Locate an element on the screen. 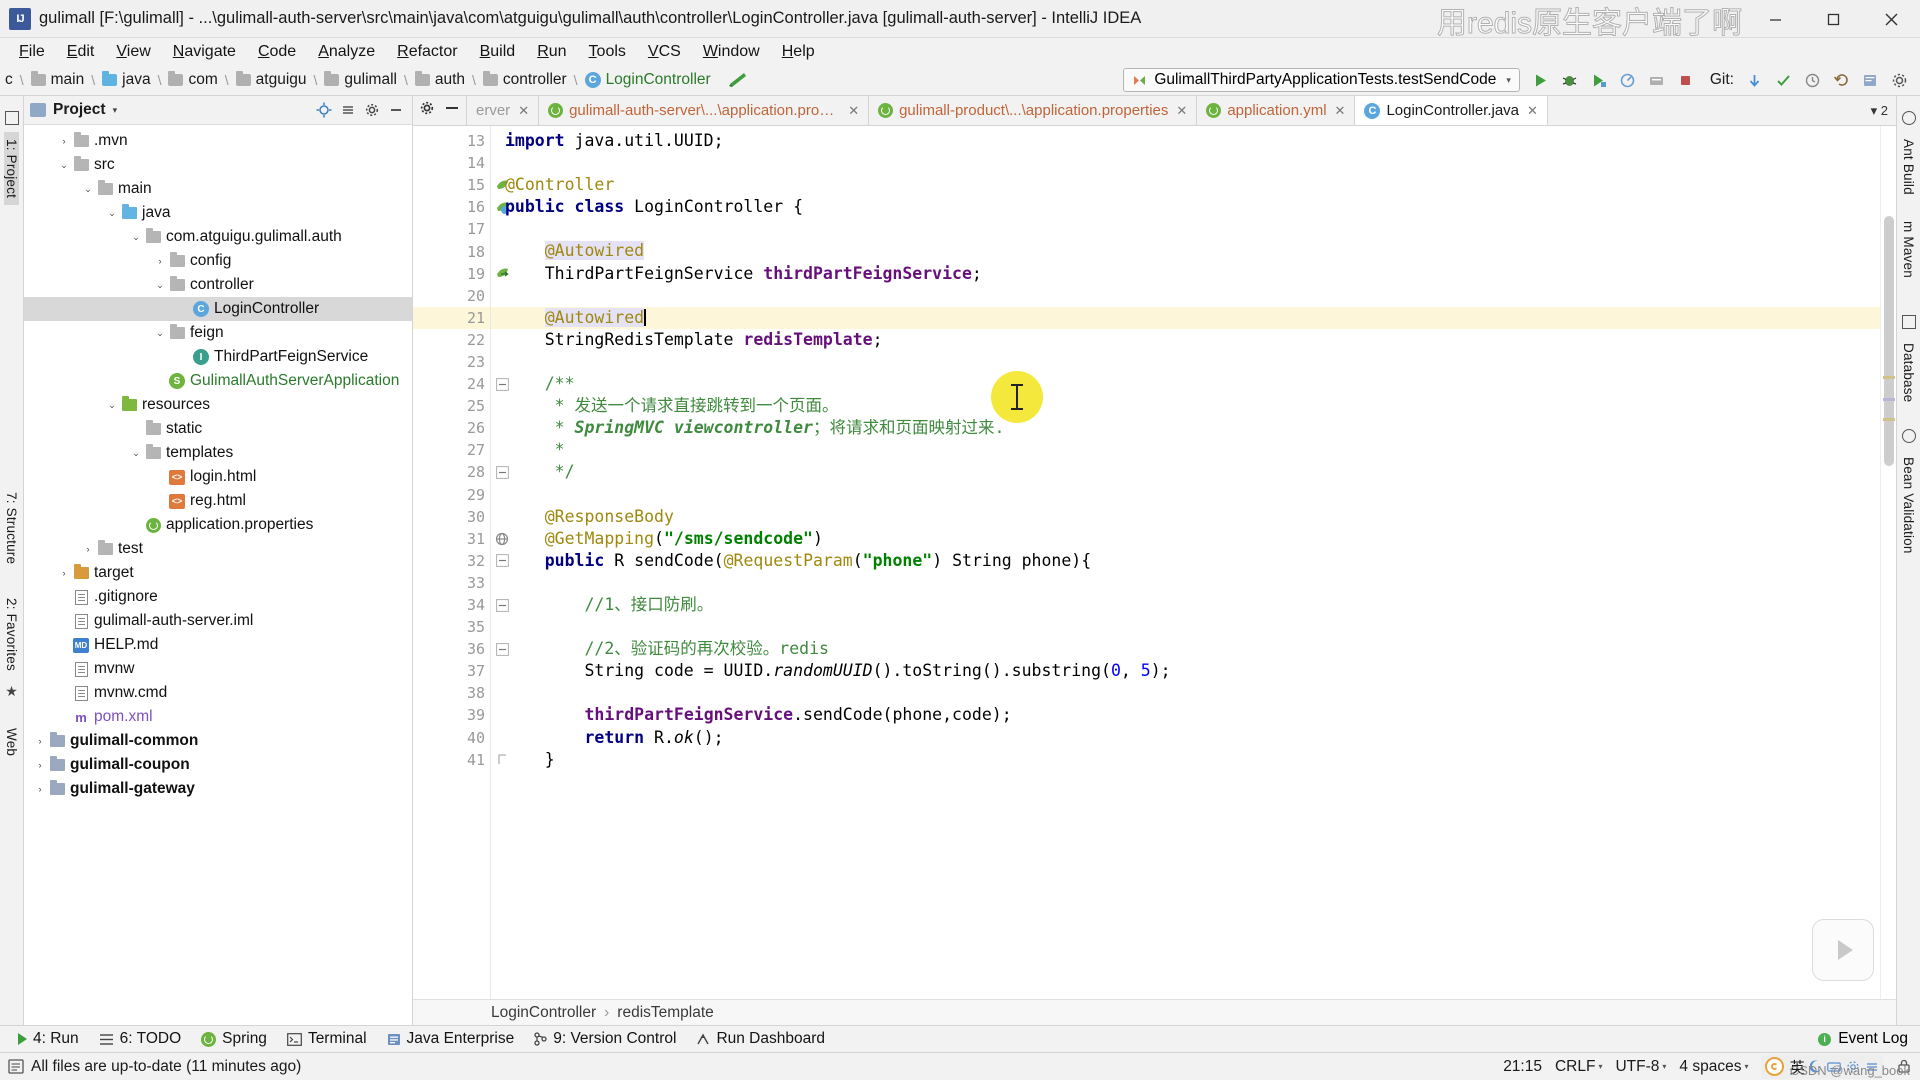 The height and width of the screenshot is (1080, 1920). line-number: 22 is located at coordinates (451, 340).